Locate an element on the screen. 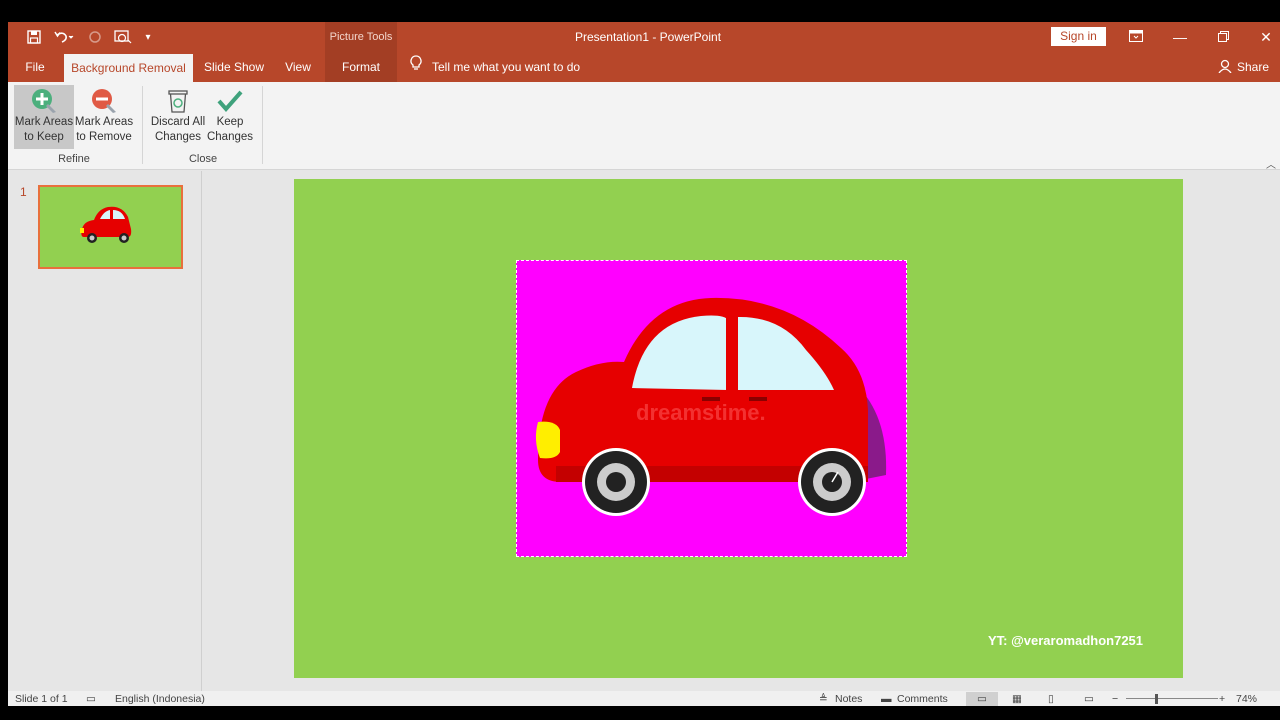  keep-label-2: Changes is located at coordinates (230, 137).